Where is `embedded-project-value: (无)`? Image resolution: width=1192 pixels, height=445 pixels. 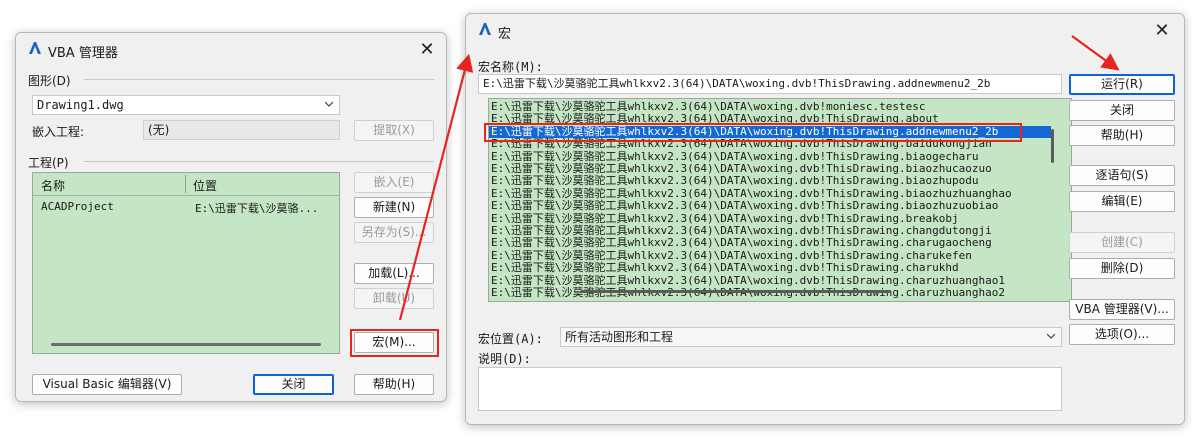 embedded-project-value: (无) is located at coordinates (241, 130).